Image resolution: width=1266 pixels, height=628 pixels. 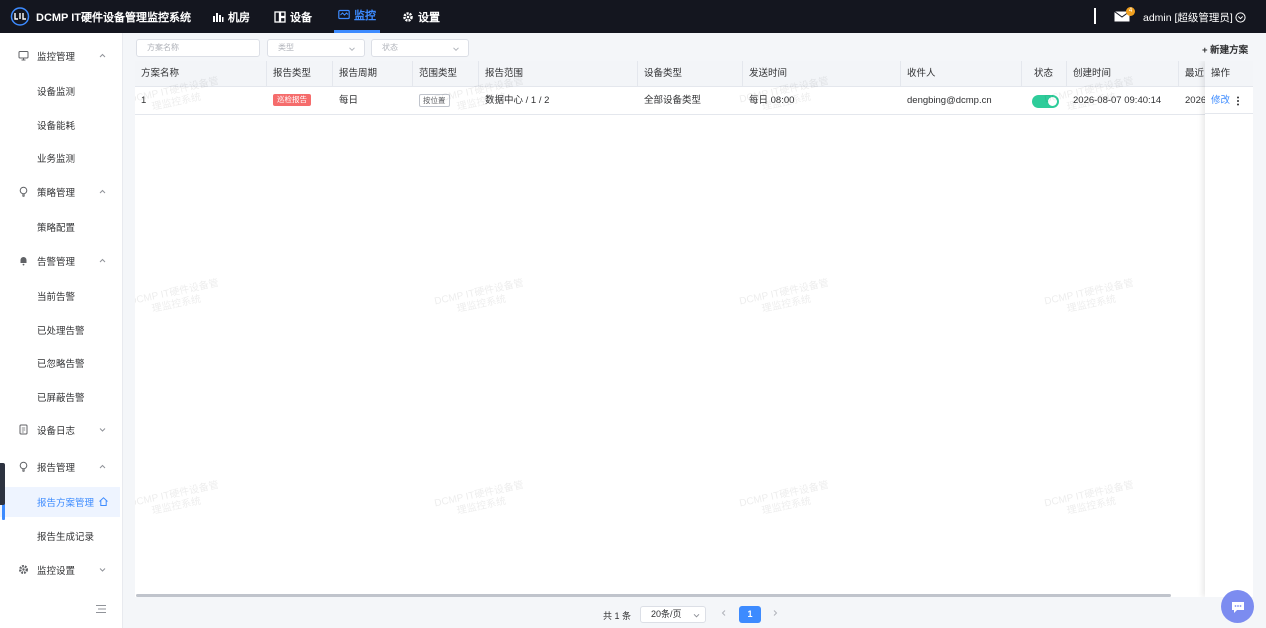 What do you see at coordinates (1229, 329) in the screenshot?
I see `fixed-action-column: 操作 修改` at bounding box center [1229, 329].